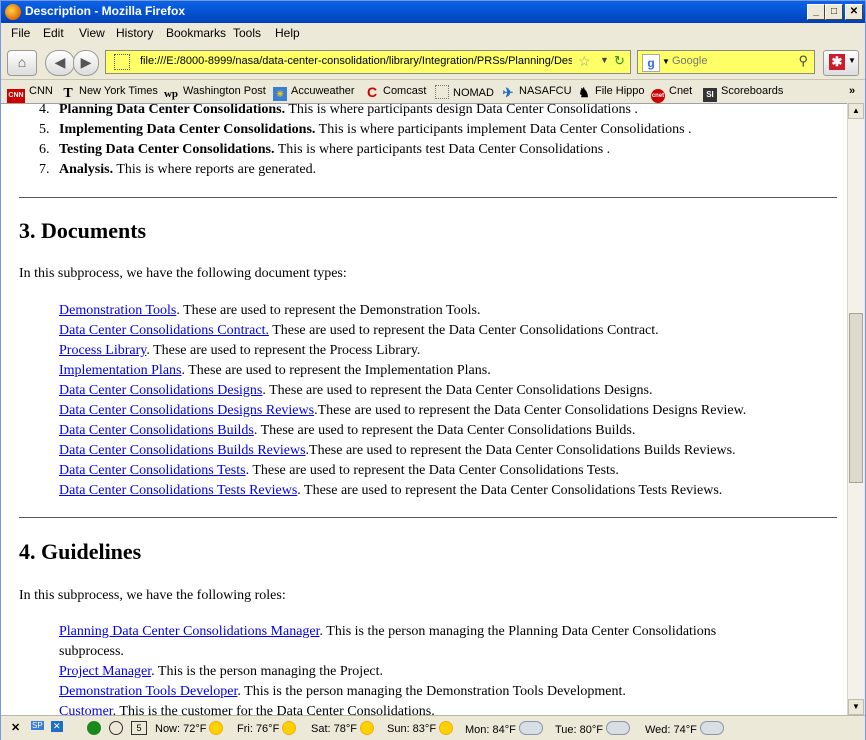  I want to click on menu-view: View, so click(92, 33).